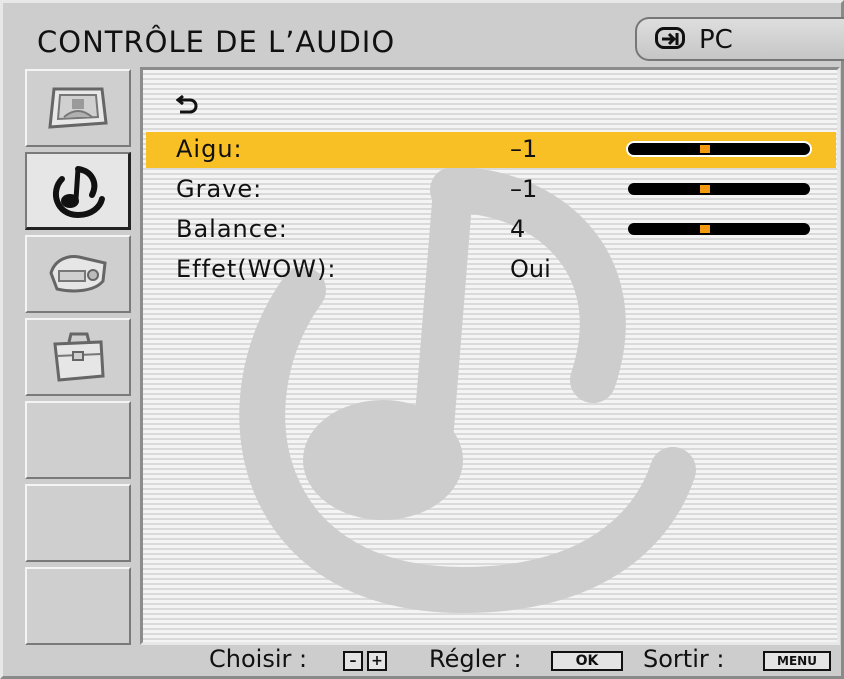 Image resolution: width=844 pixels, height=679 pixels. What do you see at coordinates (209, 149) in the screenshot?
I see `treble-label: Aigu:` at bounding box center [209, 149].